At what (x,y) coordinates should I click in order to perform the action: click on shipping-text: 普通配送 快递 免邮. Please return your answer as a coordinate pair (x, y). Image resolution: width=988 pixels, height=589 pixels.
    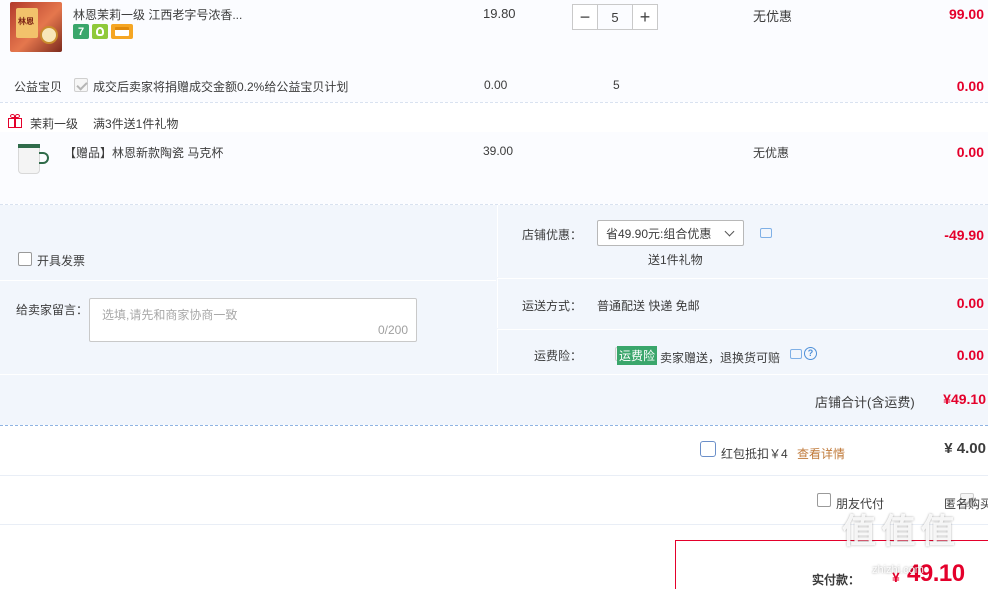
    Looking at the image, I should click on (648, 306).